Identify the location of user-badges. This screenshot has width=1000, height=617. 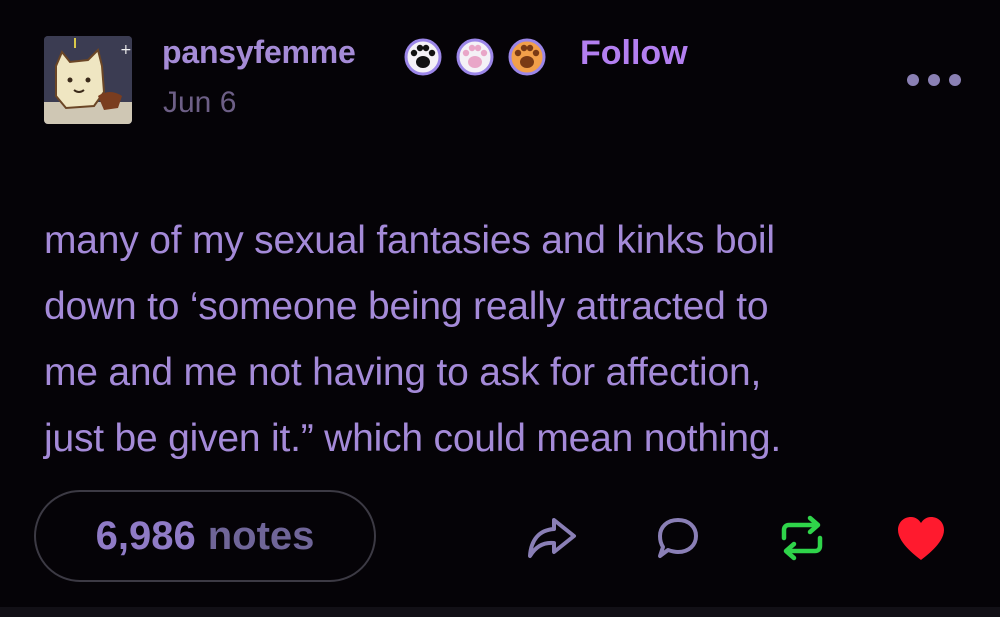
(475, 57).